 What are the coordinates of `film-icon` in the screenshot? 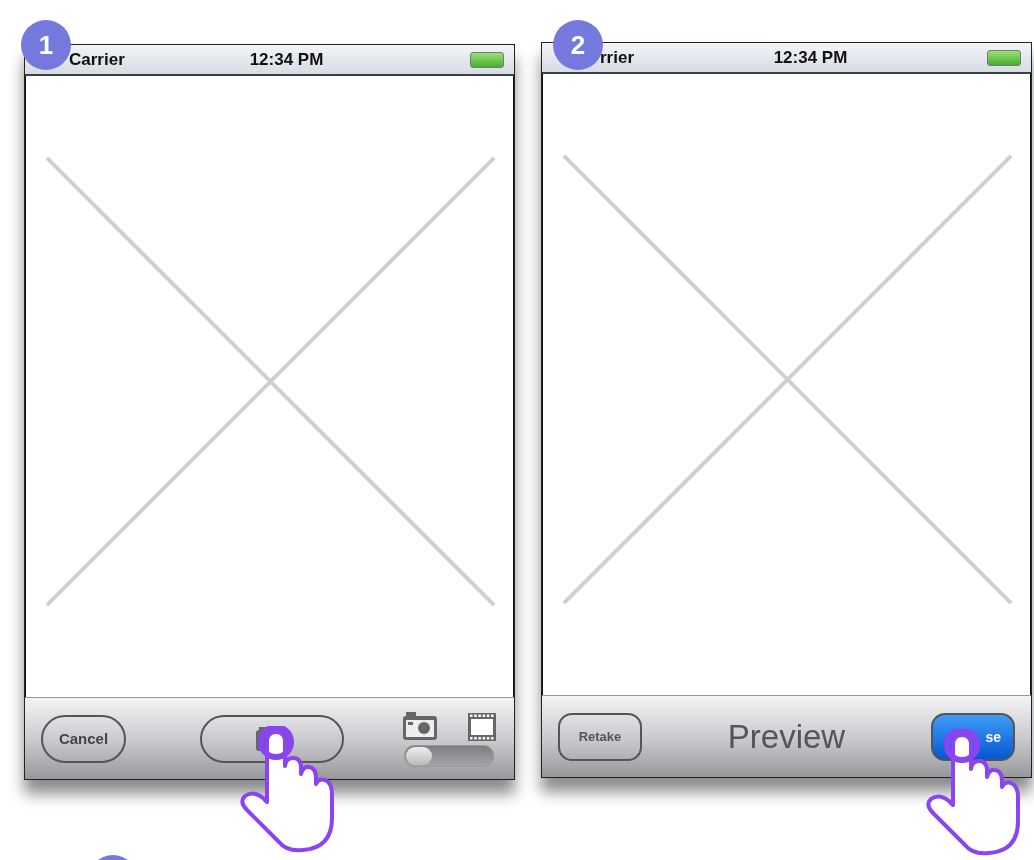 It's located at (482, 726).